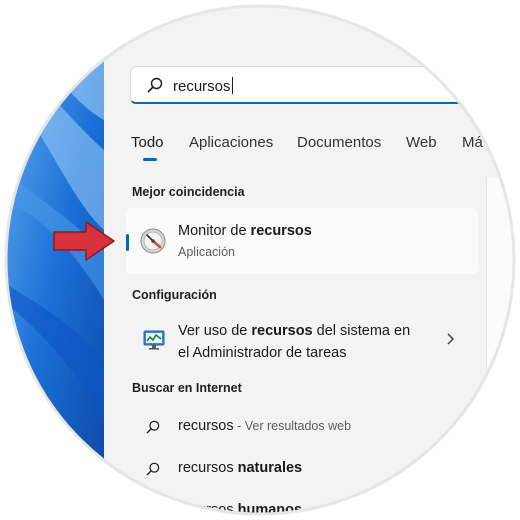  Describe the element at coordinates (302, 241) in the screenshot. I see `result-resource-monitor: Monitor de recursos Aplicación` at that location.